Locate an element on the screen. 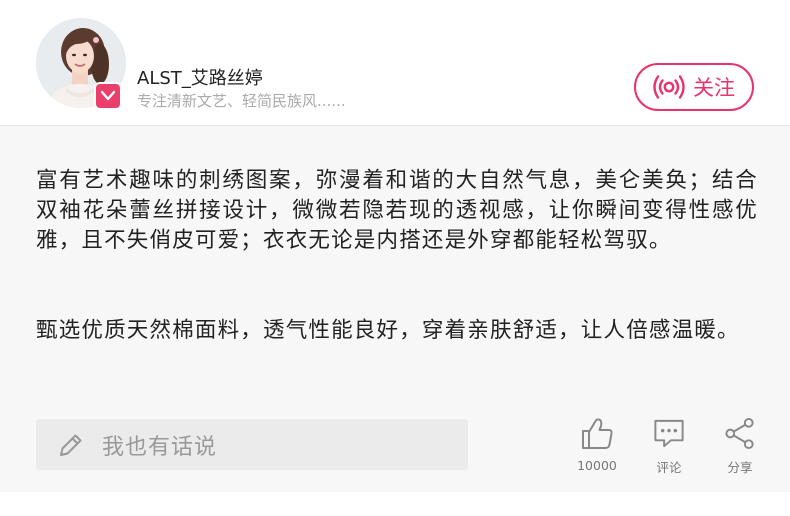 The height and width of the screenshot is (516, 790). thumbs-up-icon is located at coordinates (597, 433).